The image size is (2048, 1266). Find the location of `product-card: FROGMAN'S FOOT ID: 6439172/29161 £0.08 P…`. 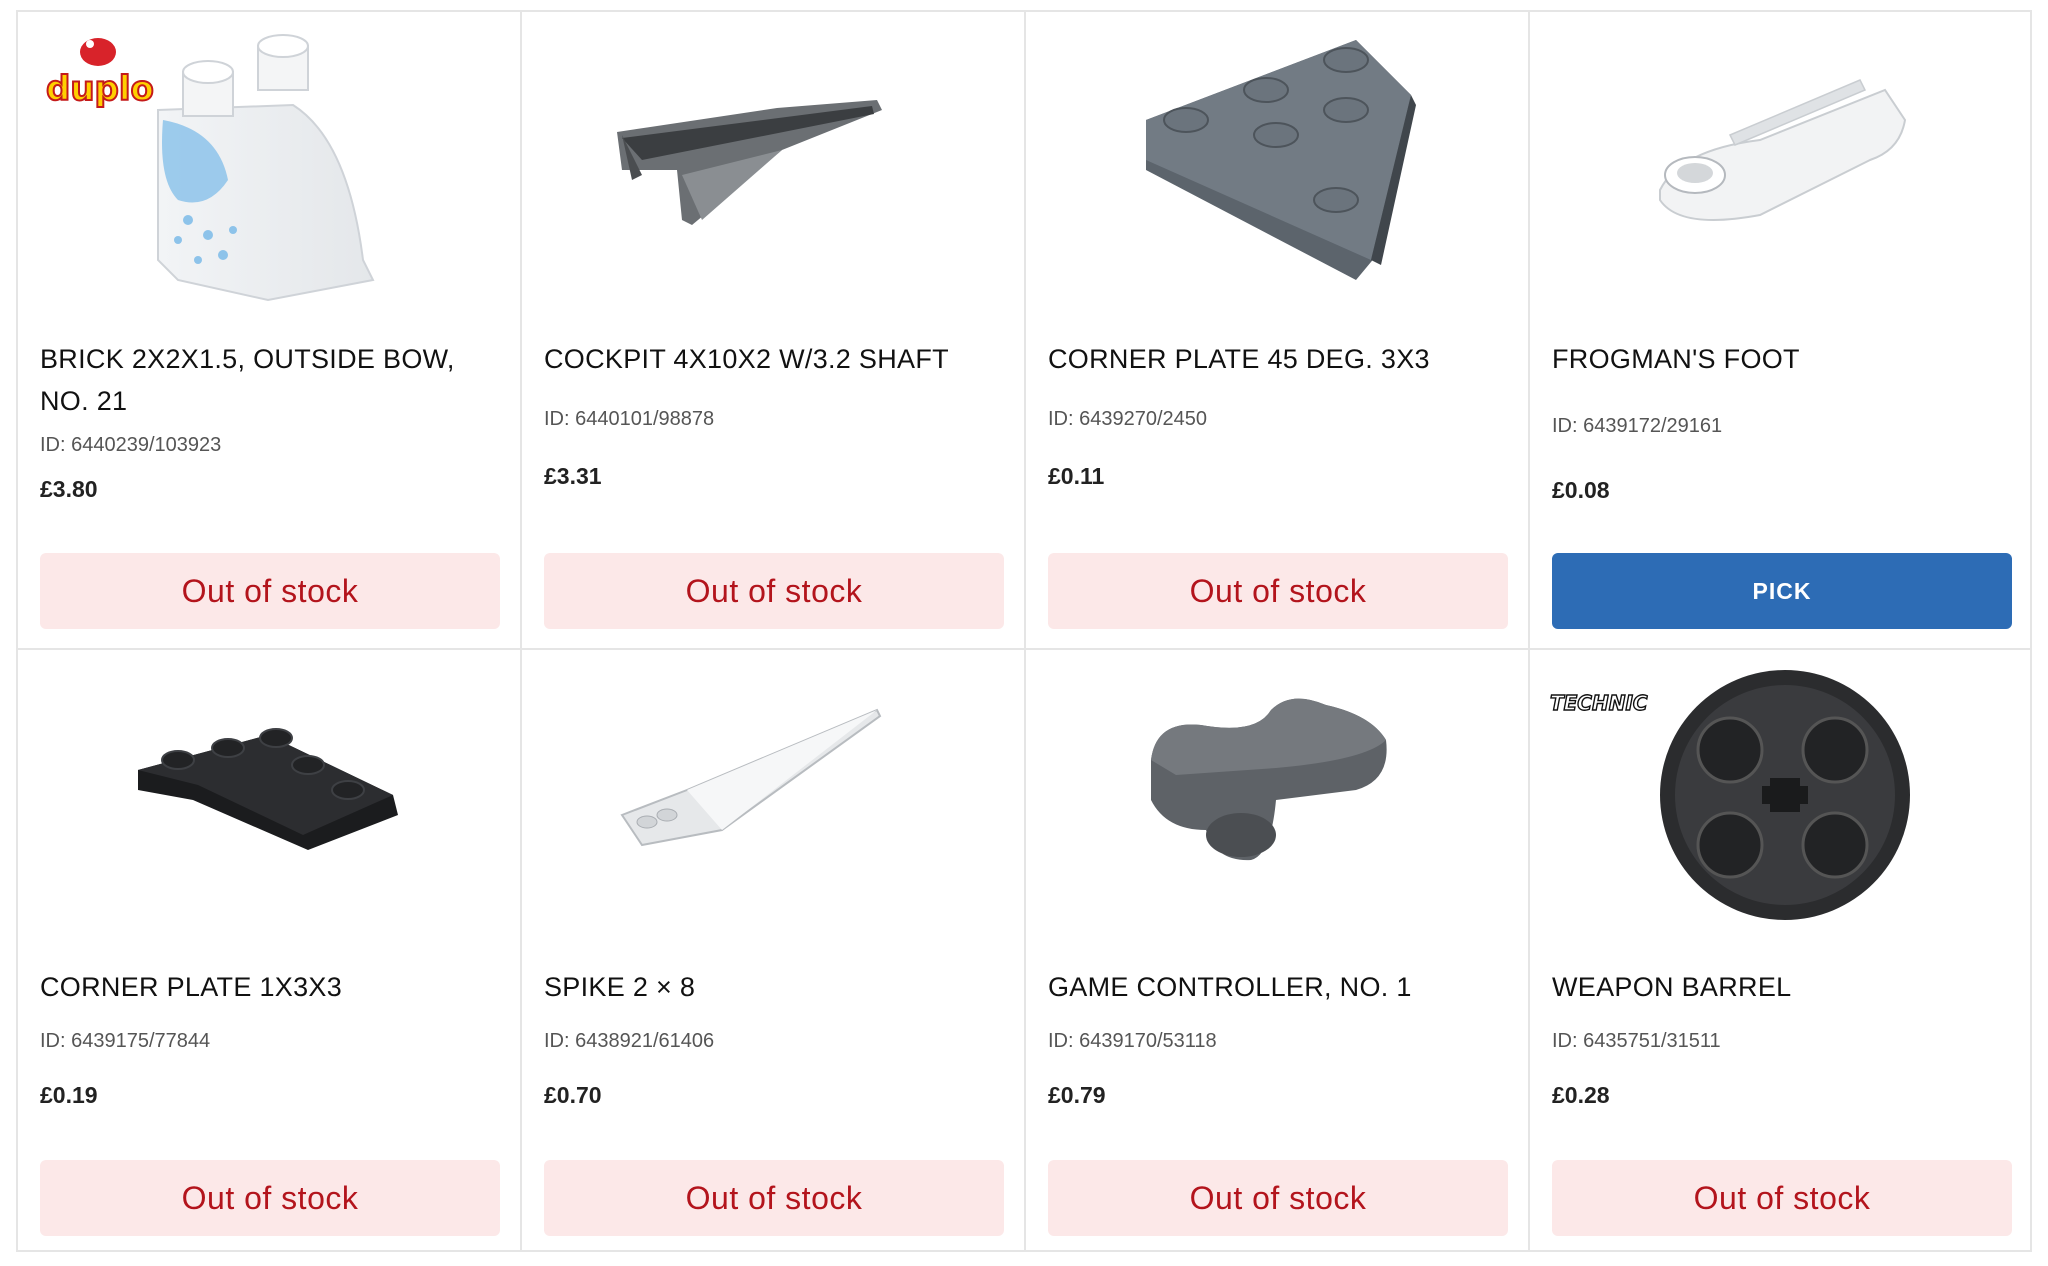

product-card: FROGMAN'S FOOT ID: 6439172/29161 £0.08 P… is located at coordinates (1780, 330).